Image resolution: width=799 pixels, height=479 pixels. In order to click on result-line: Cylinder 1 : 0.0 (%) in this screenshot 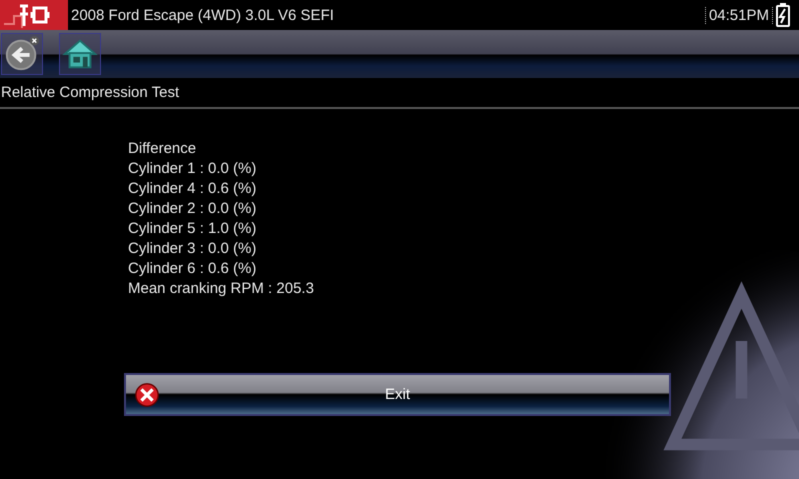, I will do `click(192, 169)`.